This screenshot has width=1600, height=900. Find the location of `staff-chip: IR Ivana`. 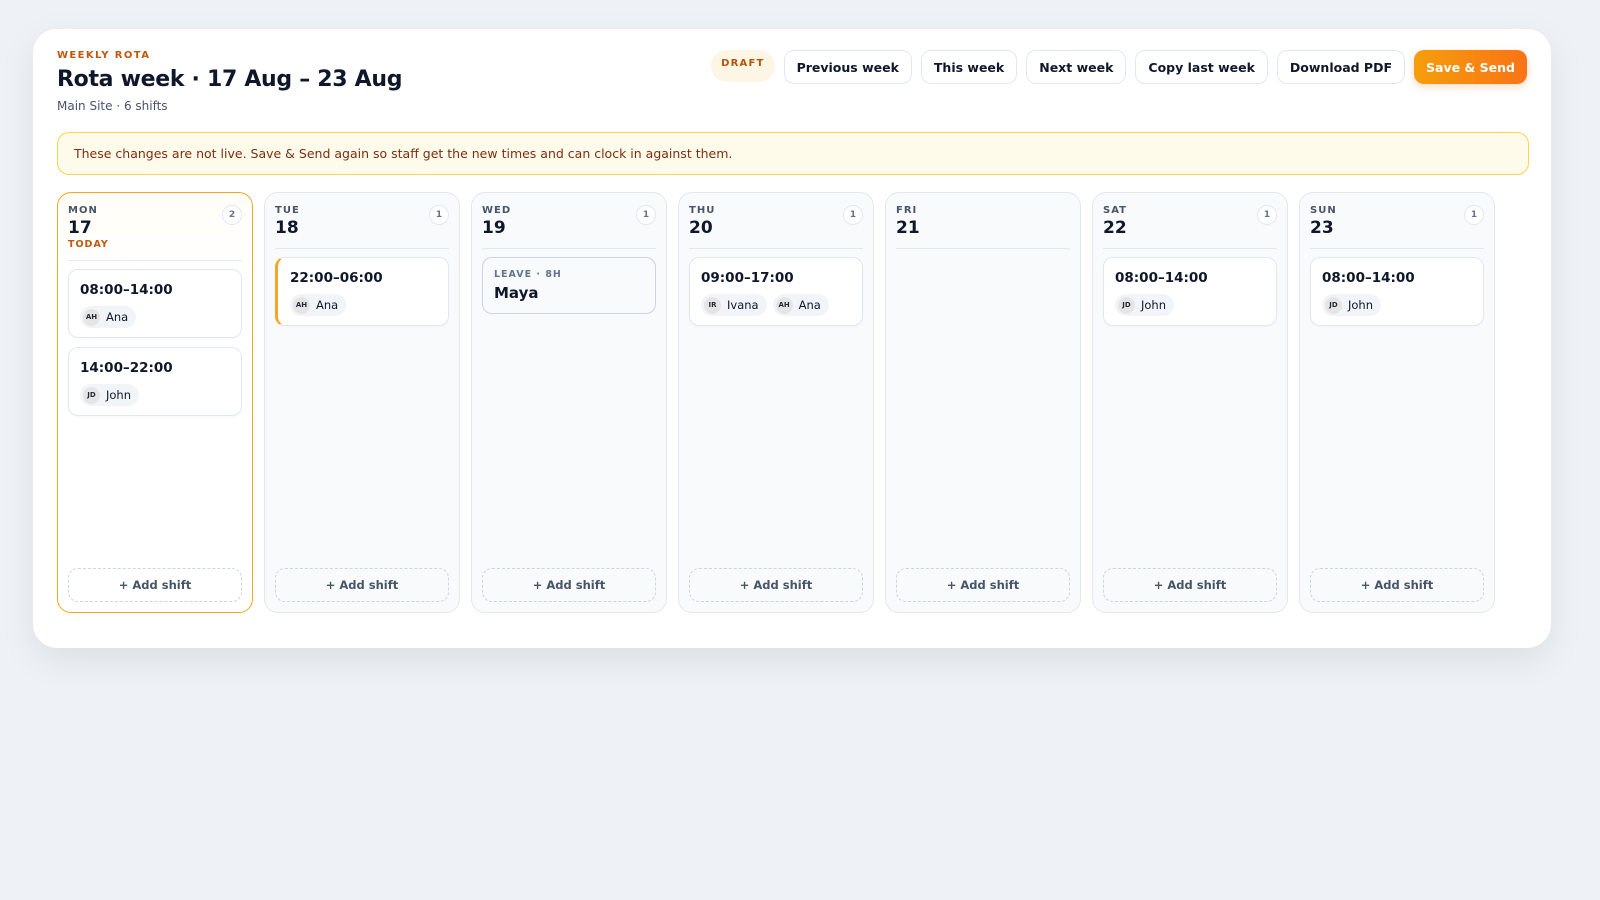

staff-chip: IR Ivana is located at coordinates (734, 305).